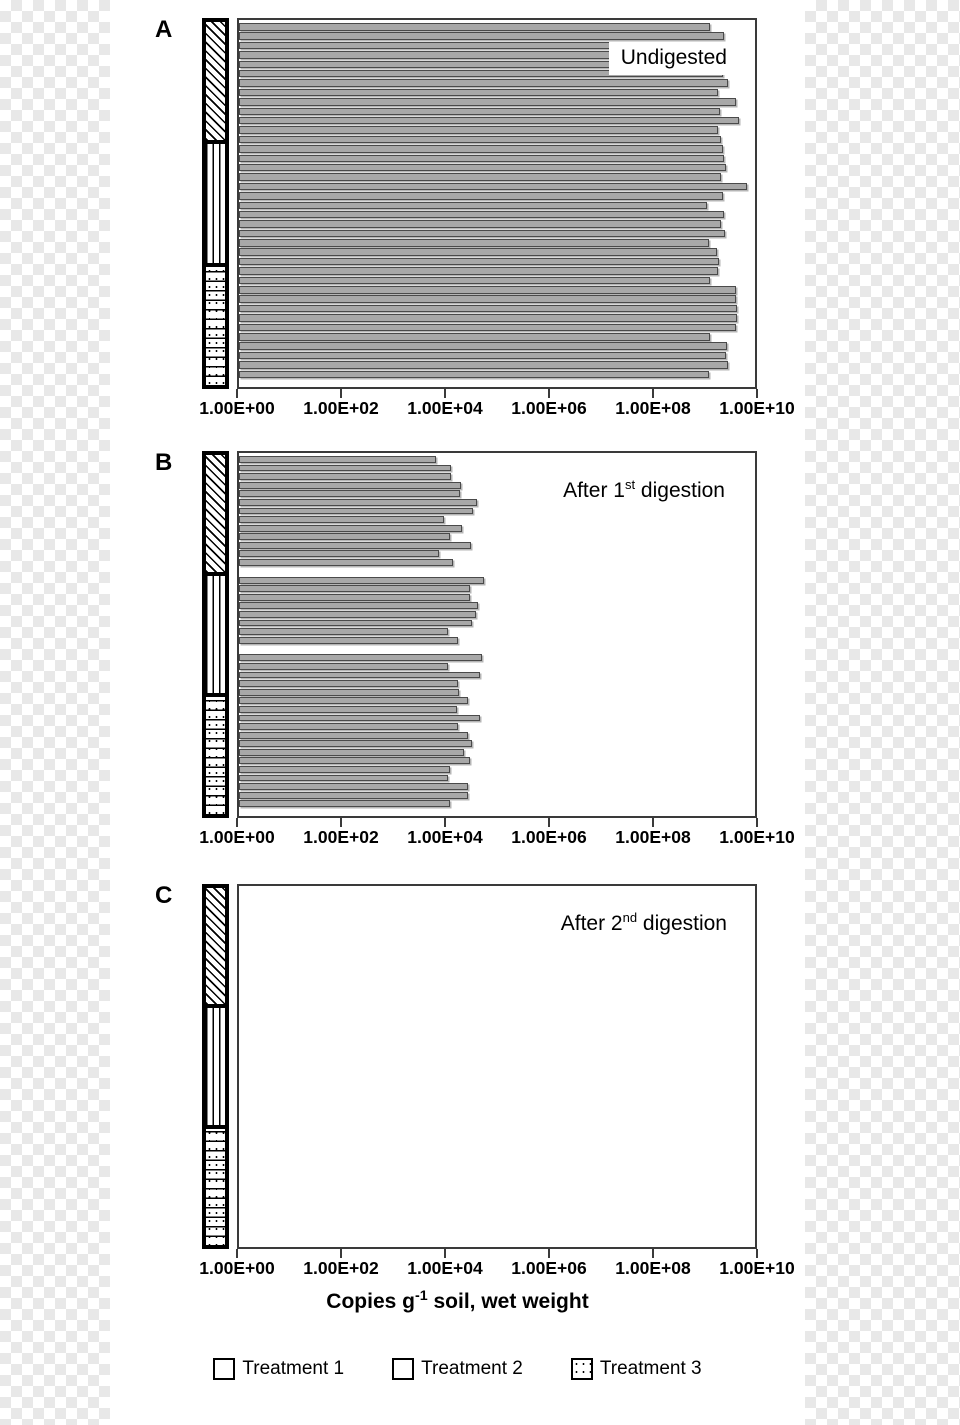 The width and height of the screenshot is (960, 1425). I want to click on treatment-2-swatch-b, so click(215, 634).